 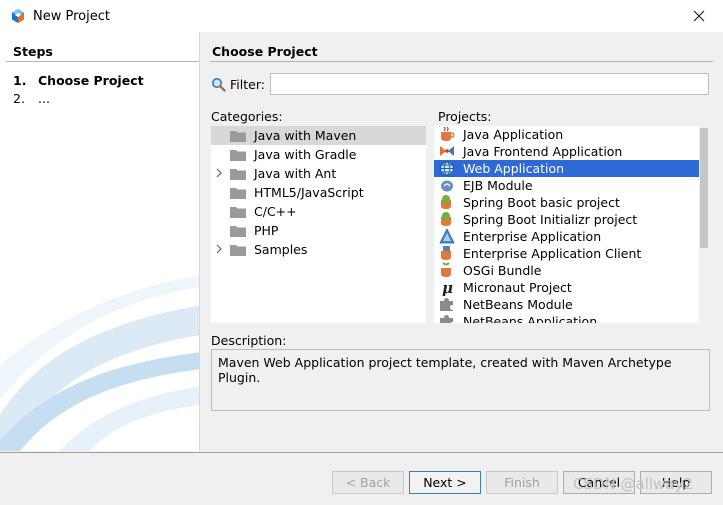 I want to click on category-label: Java with Ant, so click(x=295, y=173).